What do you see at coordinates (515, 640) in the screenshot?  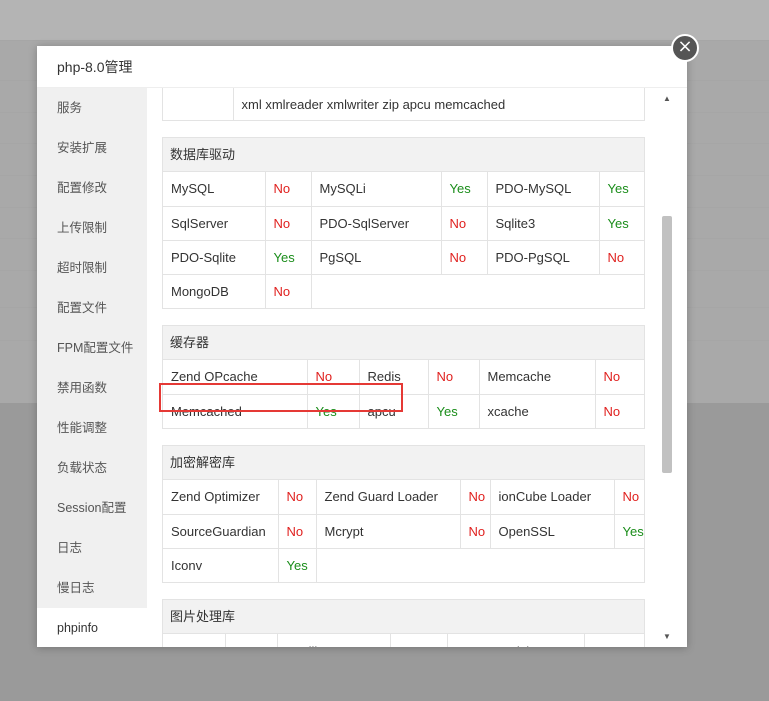 I see `ext-name: ImageMagick` at bounding box center [515, 640].